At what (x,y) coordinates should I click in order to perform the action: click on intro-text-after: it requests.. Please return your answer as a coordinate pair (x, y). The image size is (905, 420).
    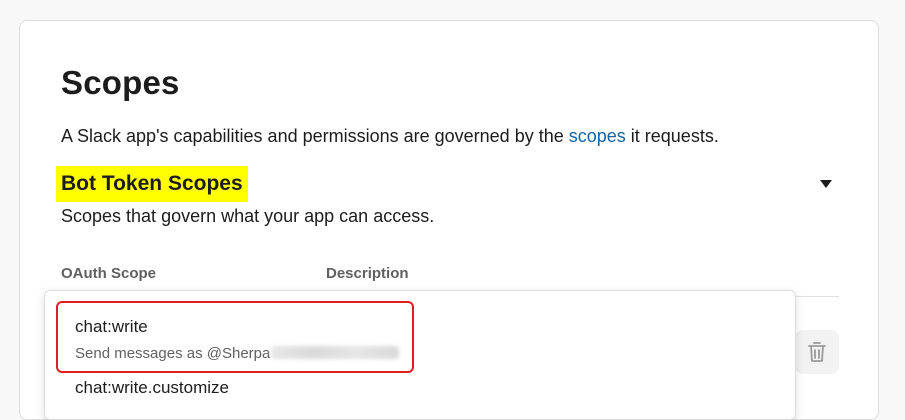
    Looking at the image, I should click on (672, 136).